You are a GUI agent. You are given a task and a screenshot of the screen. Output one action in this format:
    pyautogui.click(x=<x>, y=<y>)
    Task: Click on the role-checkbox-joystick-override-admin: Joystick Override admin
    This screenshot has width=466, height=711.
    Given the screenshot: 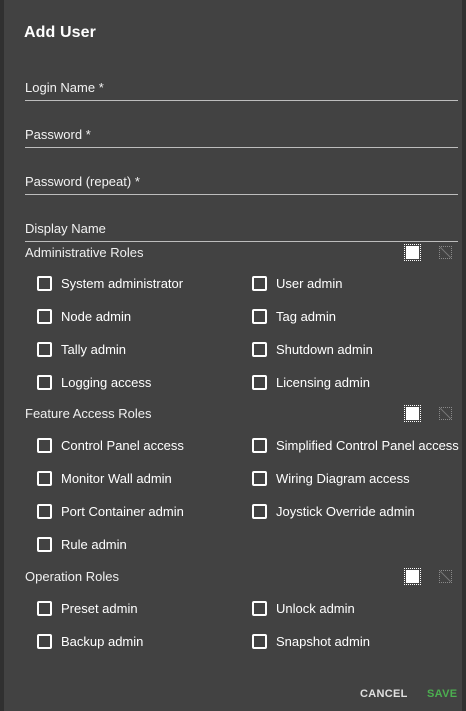 What is the action you would take?
    pyautogui.click(x=333, y=511)
    